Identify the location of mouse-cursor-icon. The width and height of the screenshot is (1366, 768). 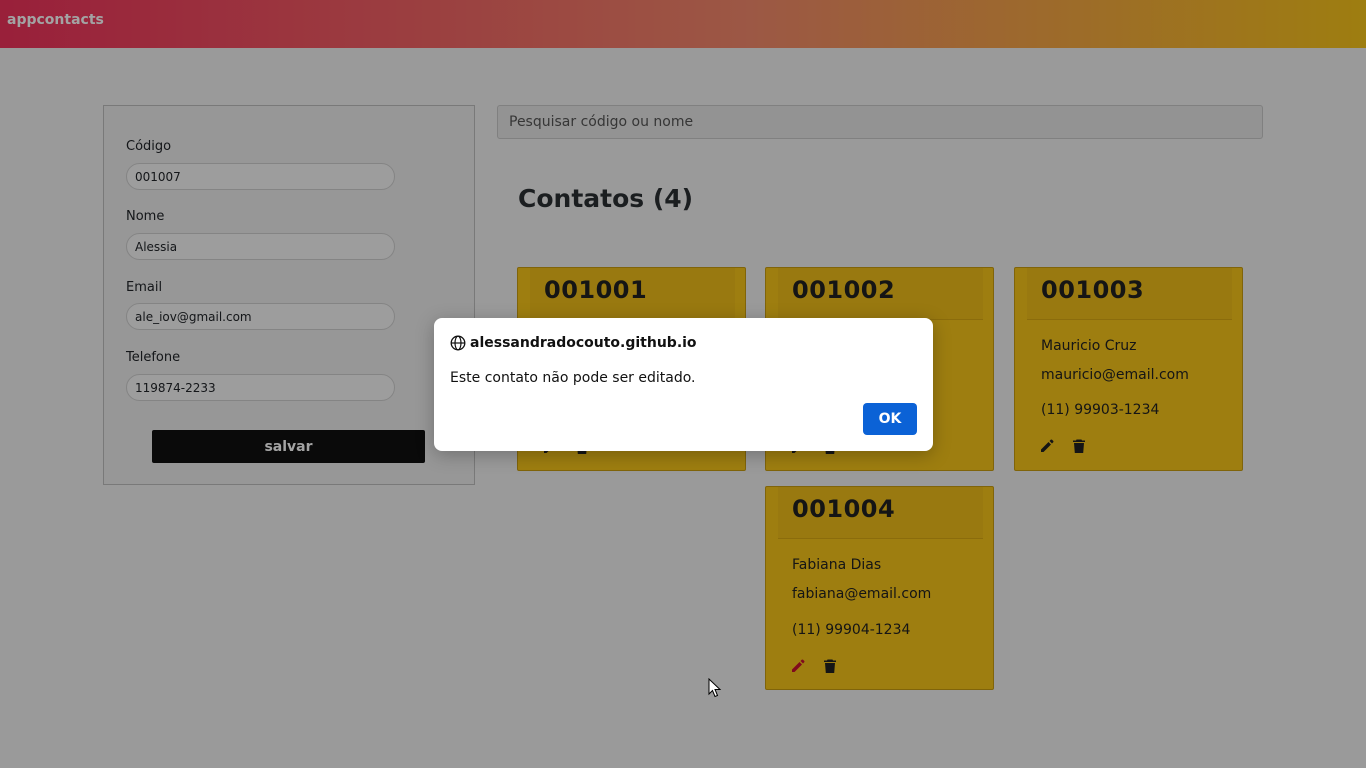
(715, 688).